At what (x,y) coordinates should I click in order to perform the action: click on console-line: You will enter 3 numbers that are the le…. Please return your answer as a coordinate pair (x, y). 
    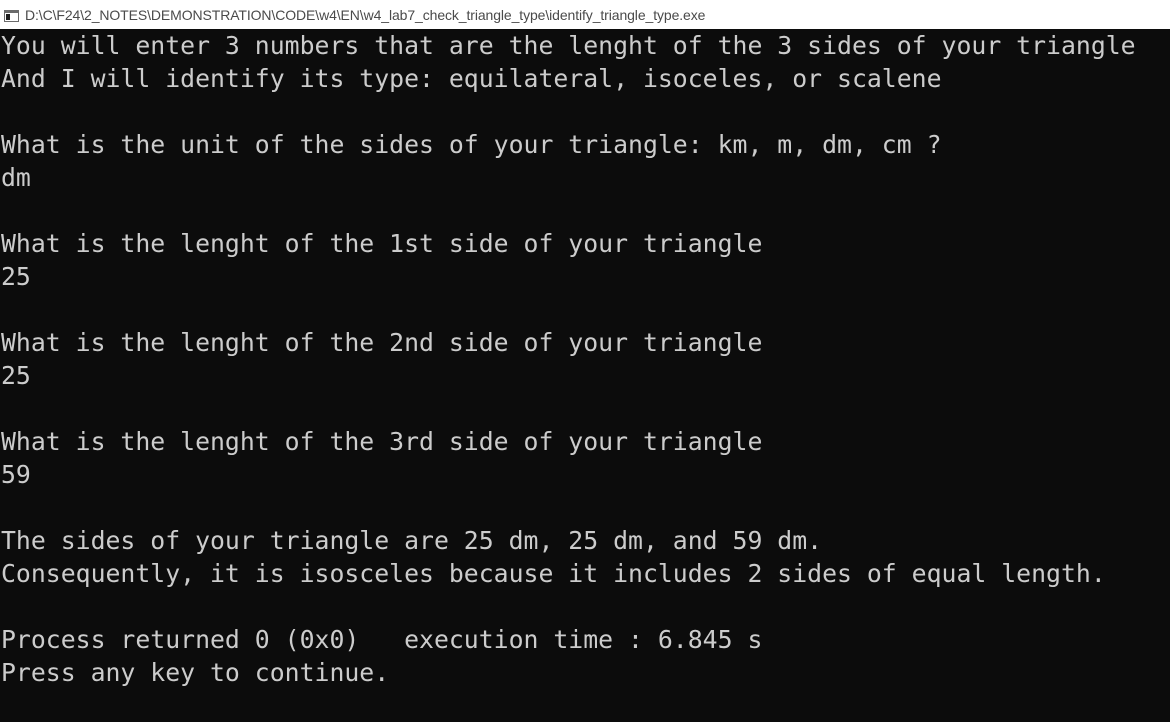
    Looking at the image, I should click on (568, 45).